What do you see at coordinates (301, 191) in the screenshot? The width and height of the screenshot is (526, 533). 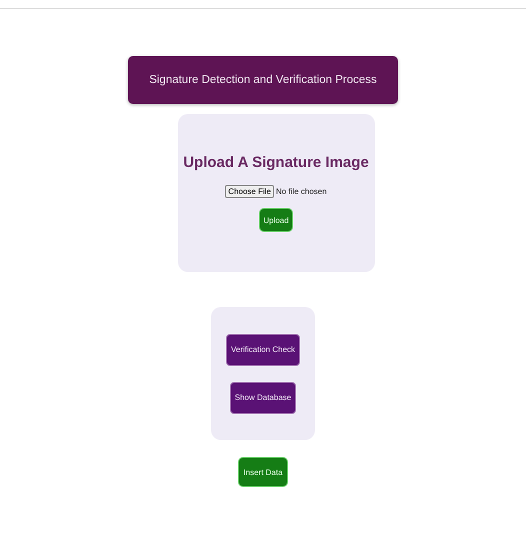 I see `file-status: No file chosen` at bounding box center [301, 191].